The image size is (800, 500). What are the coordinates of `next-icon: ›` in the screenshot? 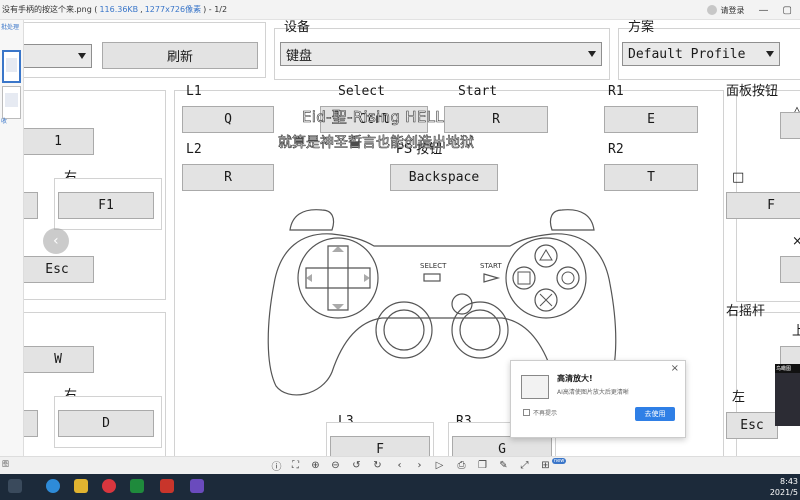 It's located at (419, 465).